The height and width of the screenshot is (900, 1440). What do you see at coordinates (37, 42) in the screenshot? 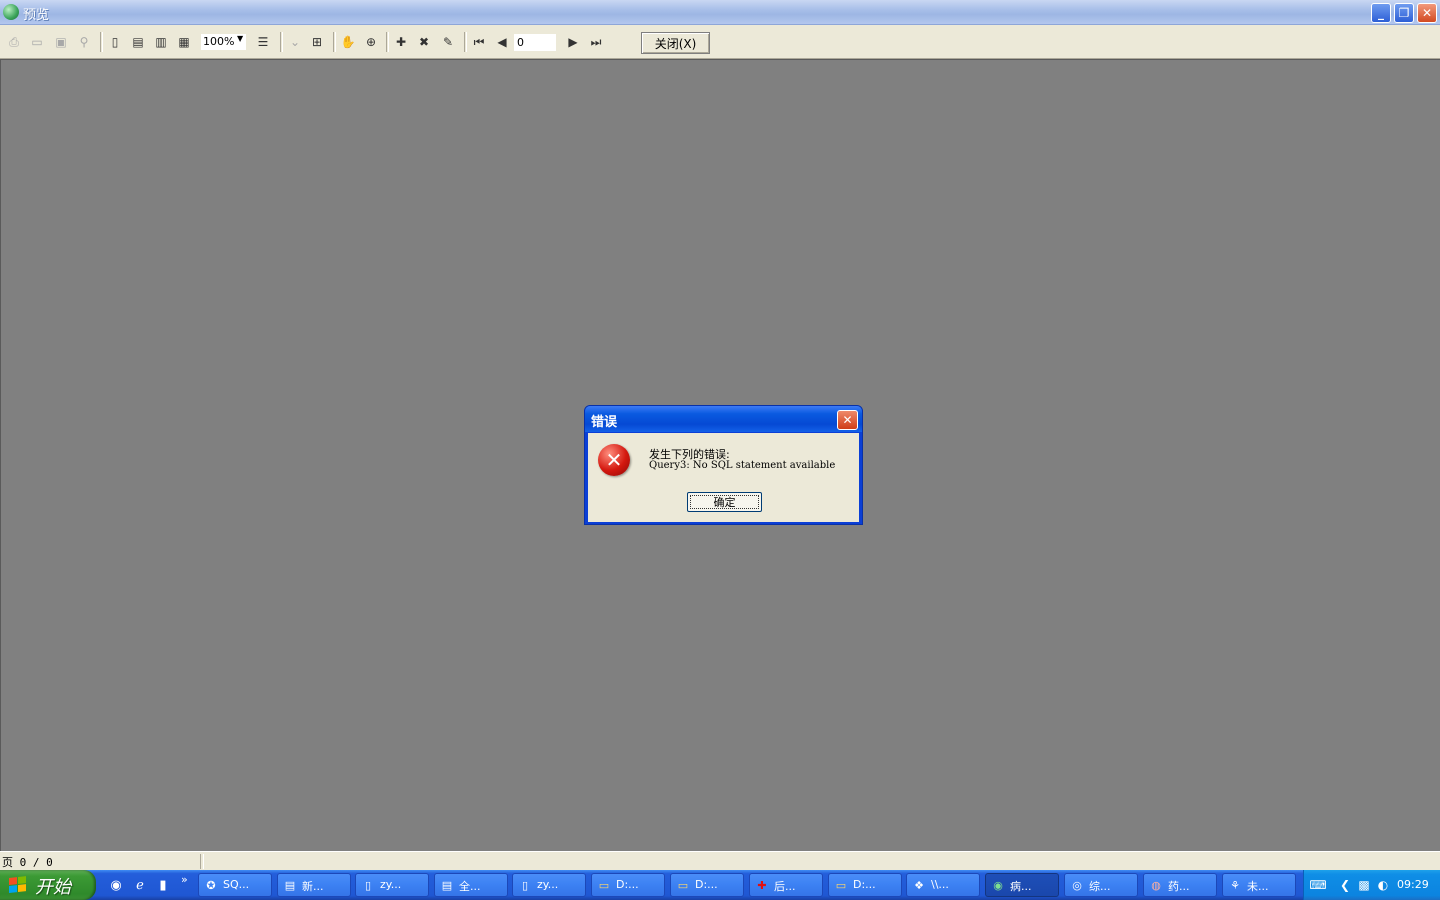
I see `open-icon: ▭` at bounding box center [37, 42].